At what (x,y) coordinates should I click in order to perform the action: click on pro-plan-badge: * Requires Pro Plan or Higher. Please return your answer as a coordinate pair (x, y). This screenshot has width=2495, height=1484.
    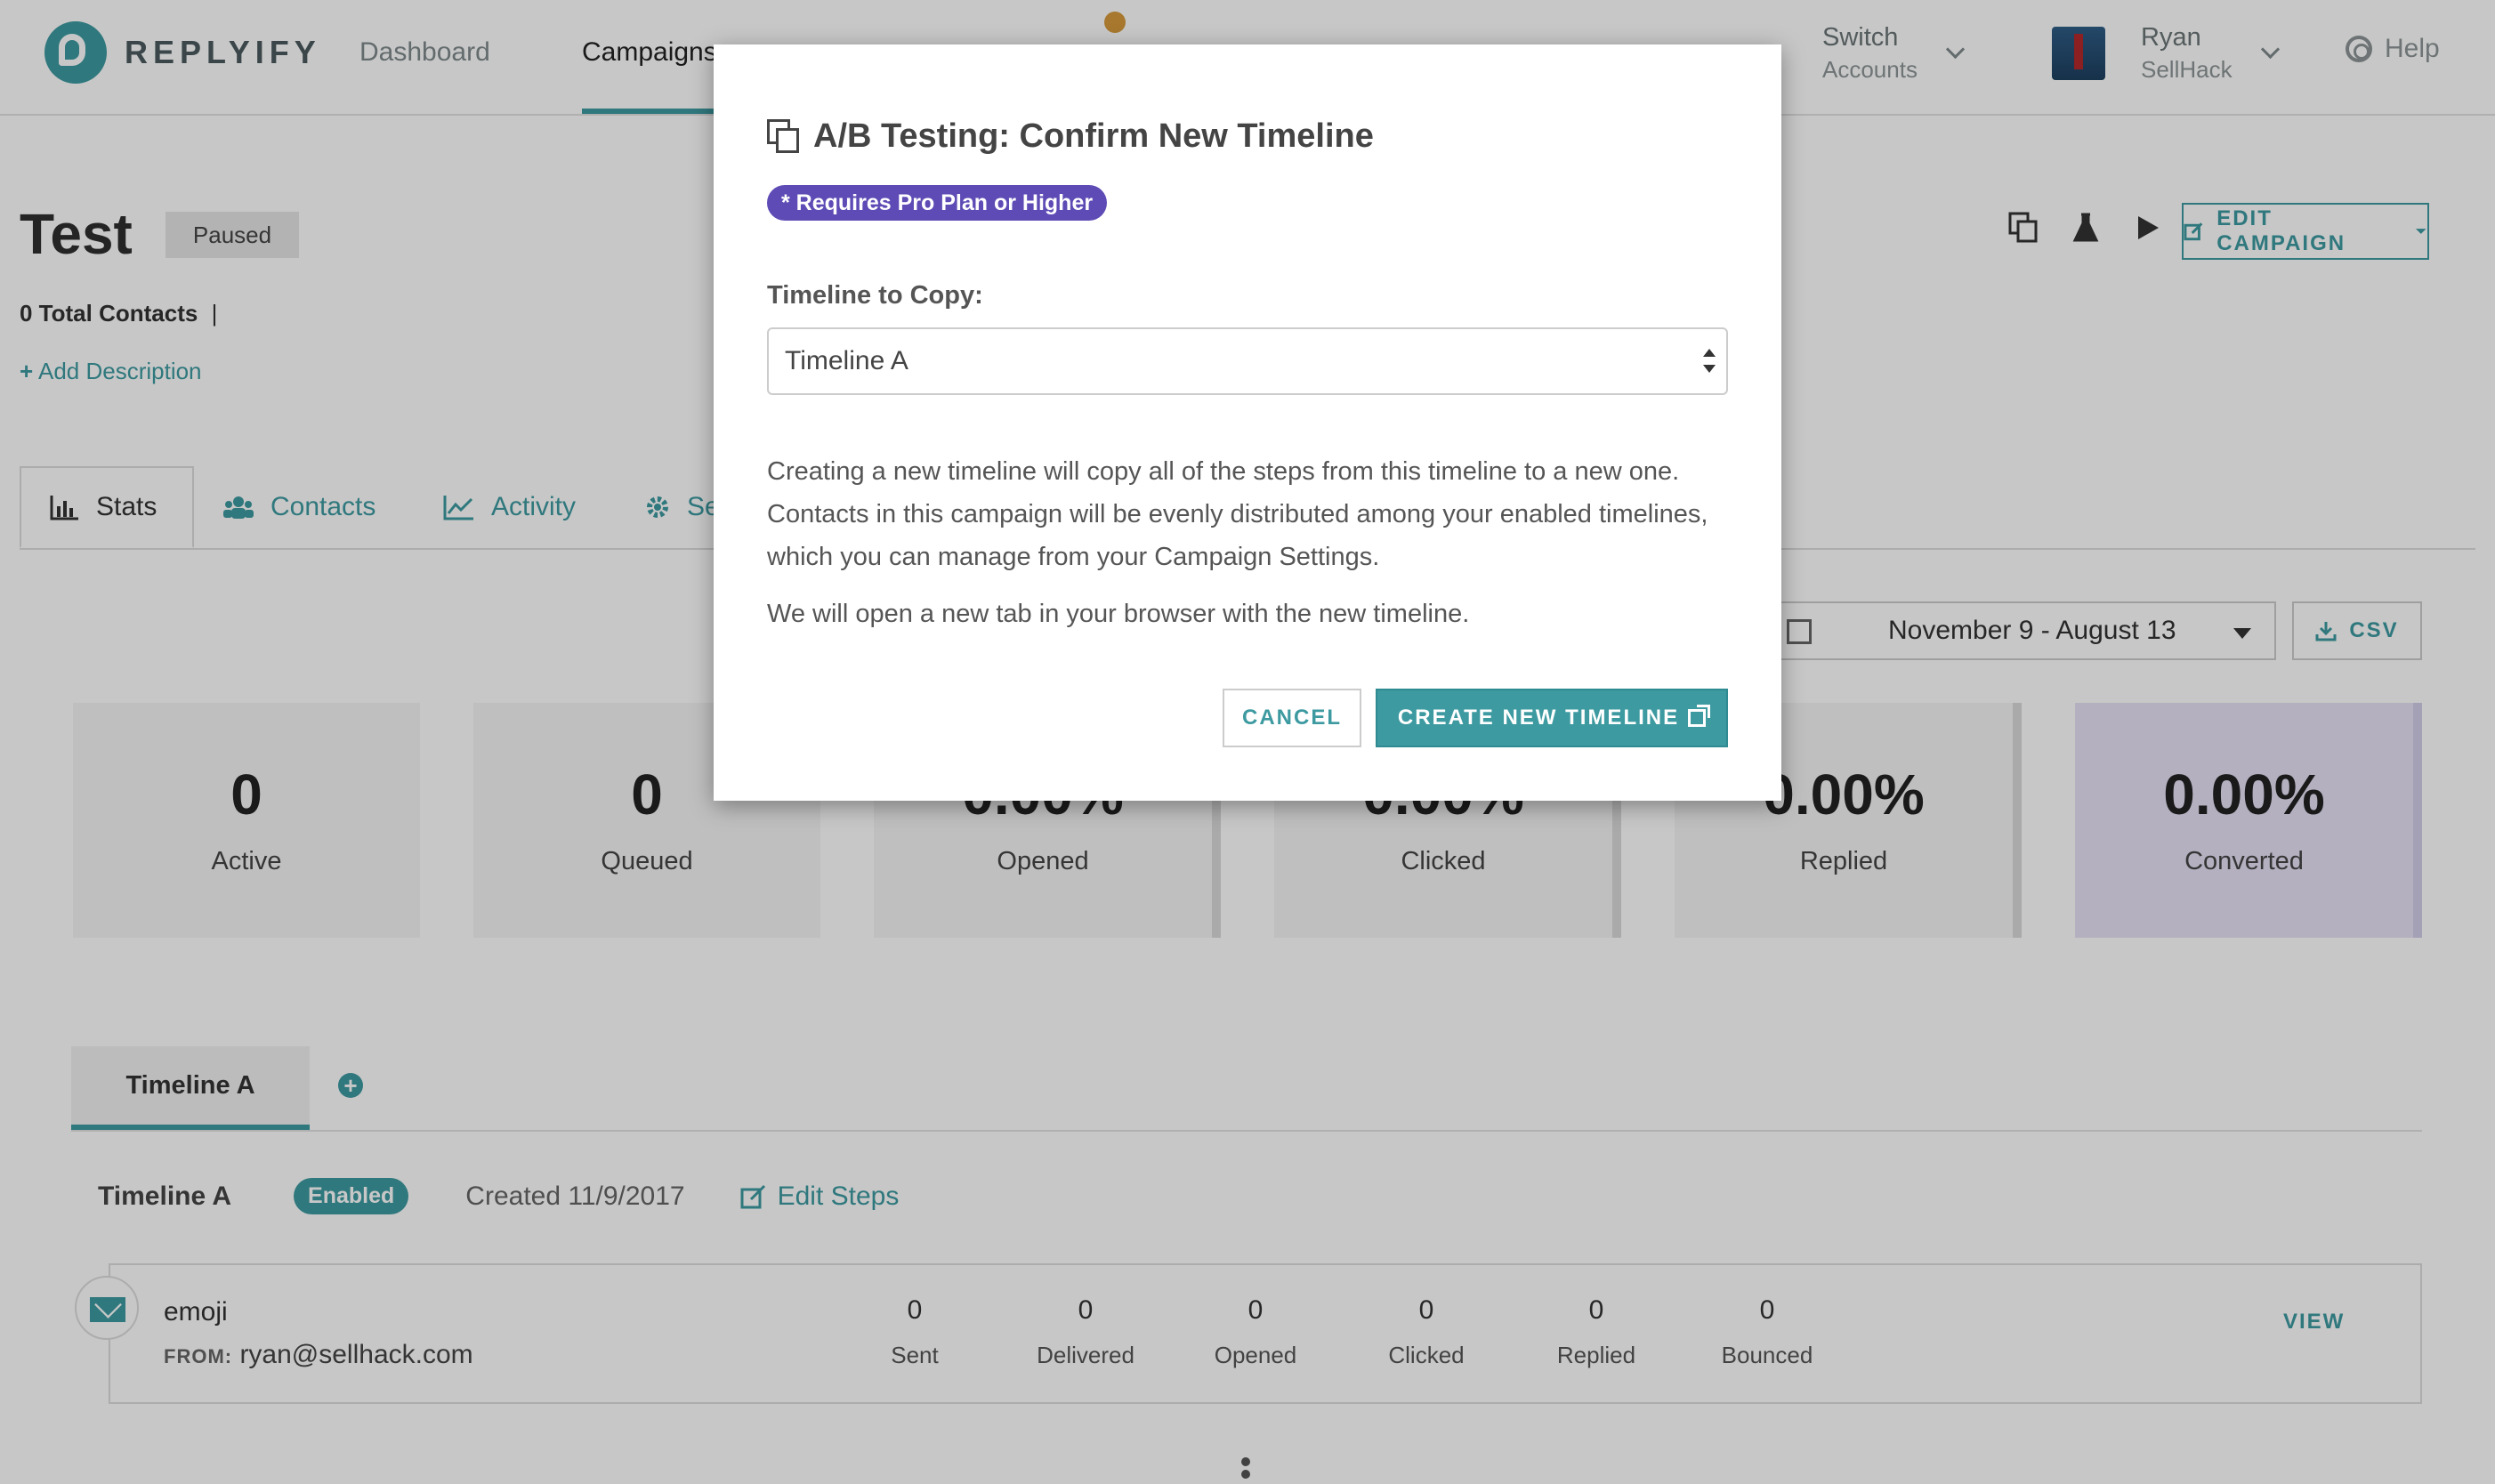
    Looking at the image, I should click on (938, 203).